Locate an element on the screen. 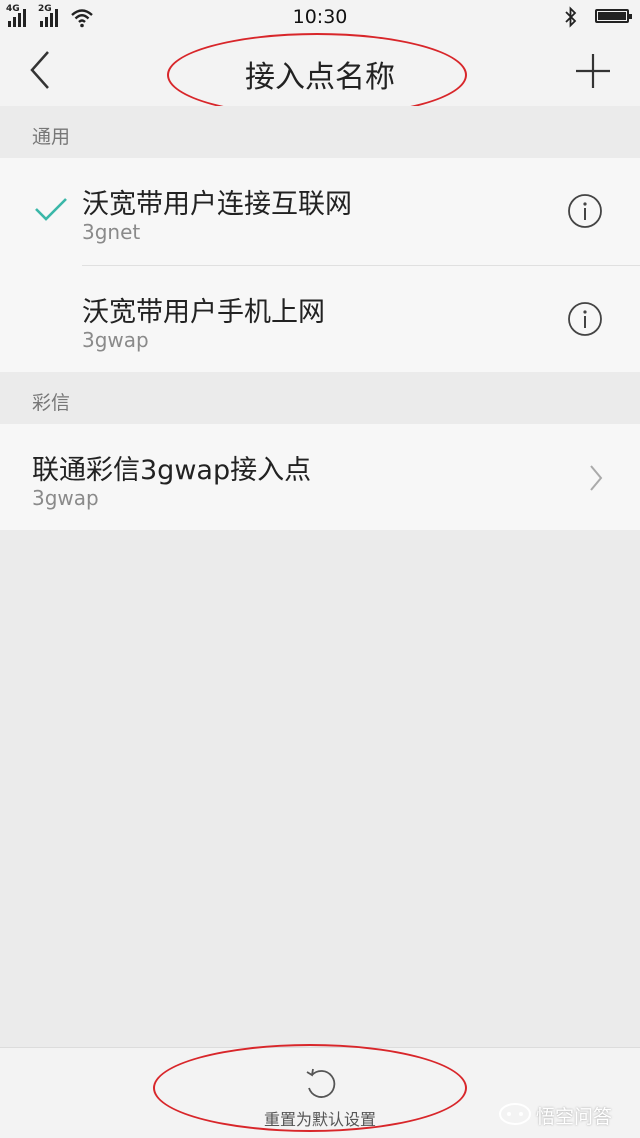  add-apn-button is located at coordinates (593, 71).